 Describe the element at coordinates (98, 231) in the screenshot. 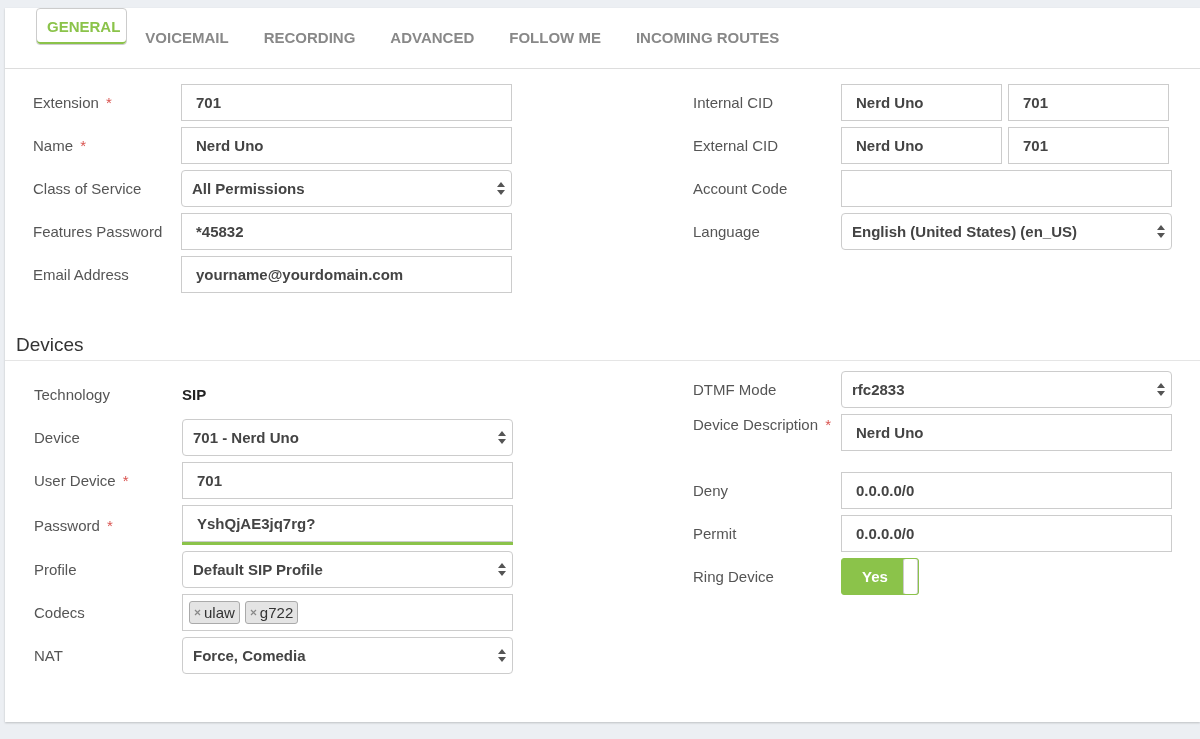

I see `field-label: Features Password` at that location.